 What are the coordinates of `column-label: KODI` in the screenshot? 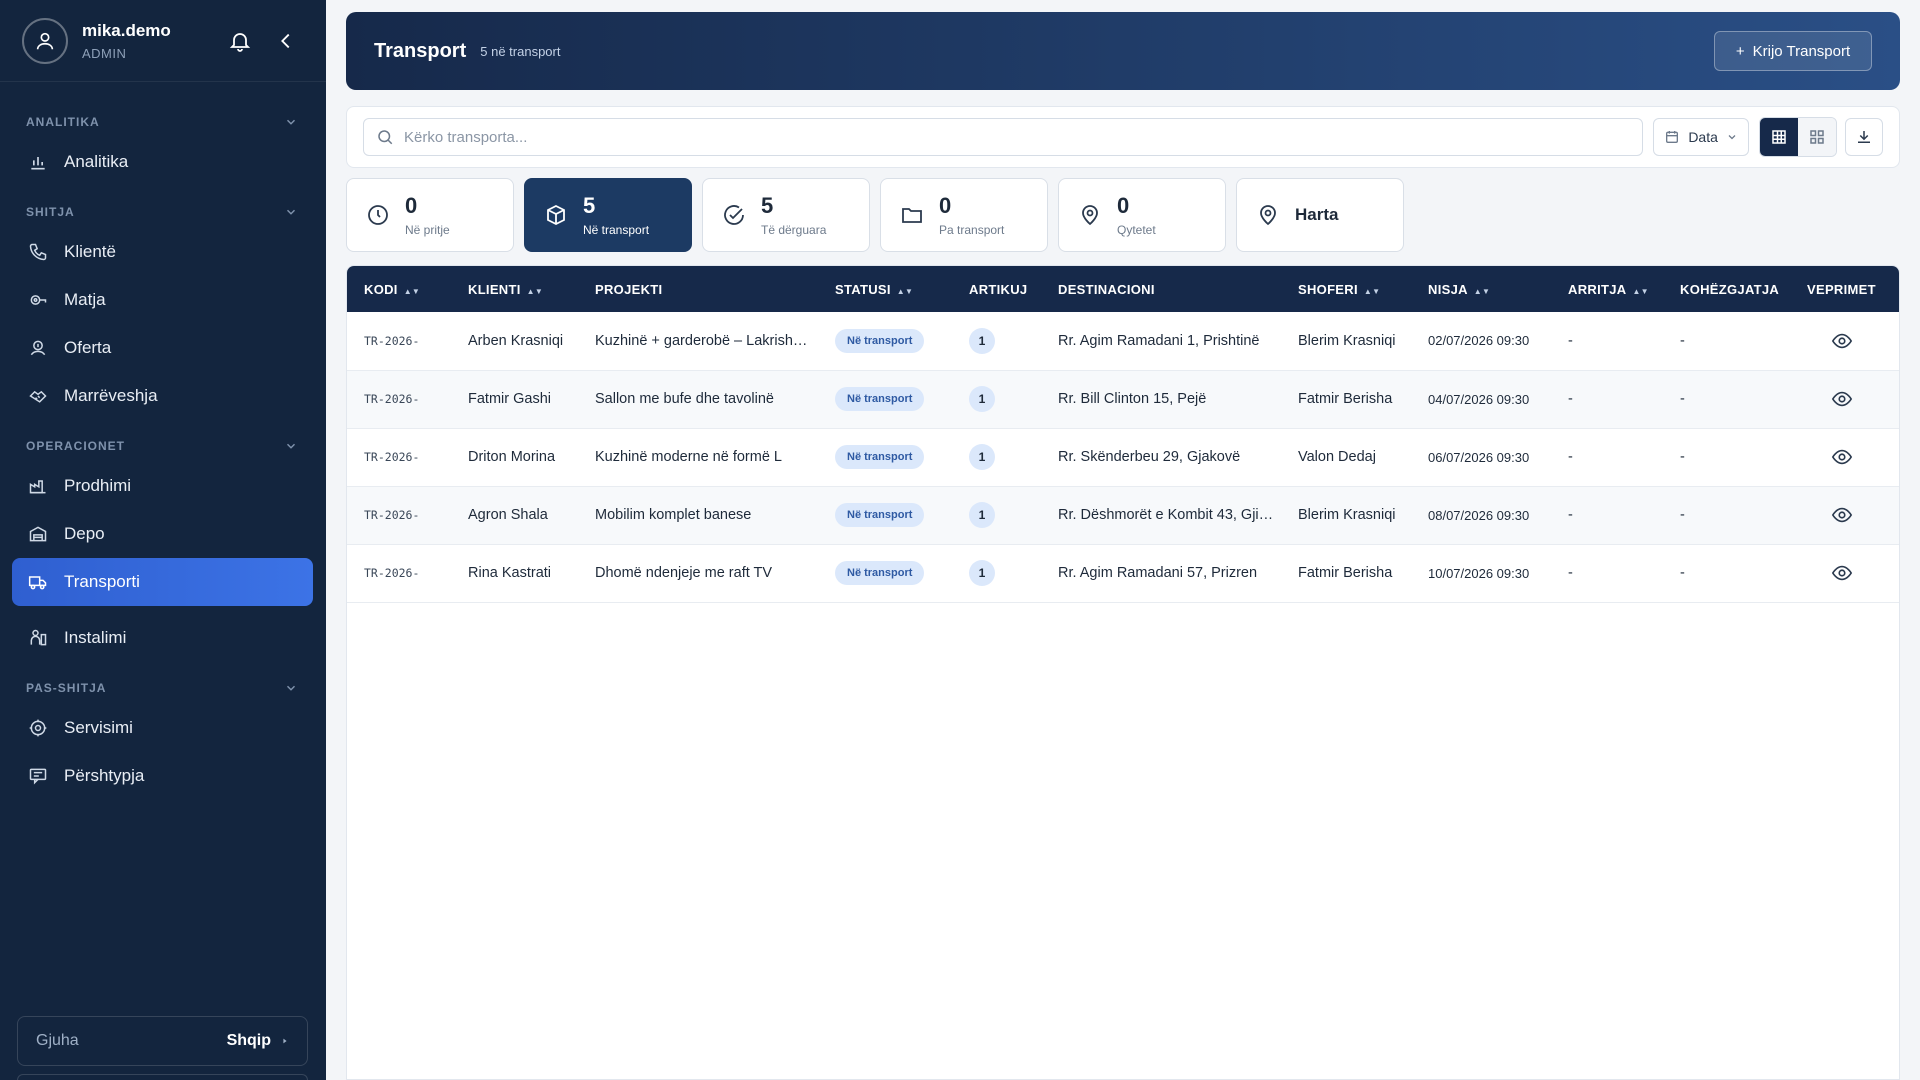 It's located at (381, 289).